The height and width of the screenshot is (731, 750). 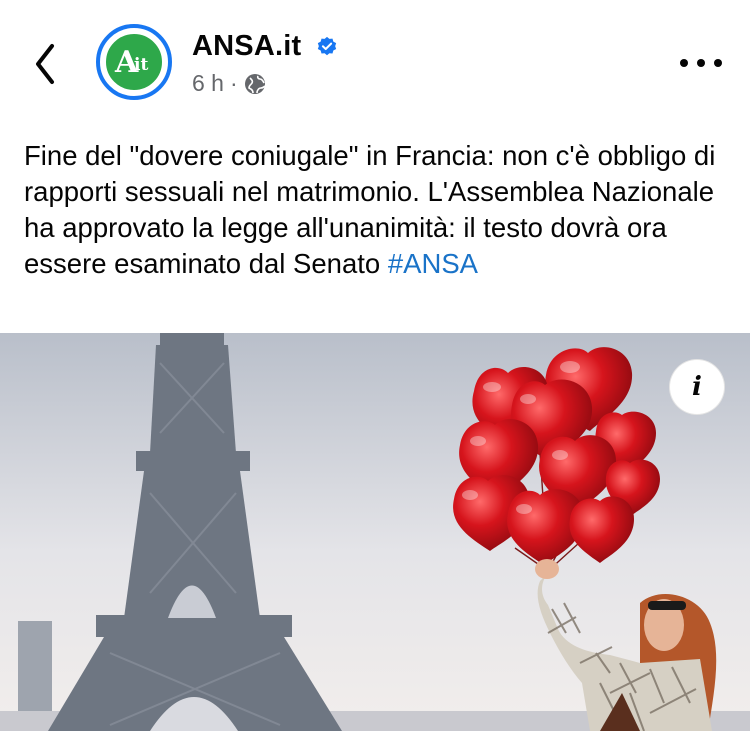 What do you see at coordinates (141, 65) in the screenshot?
I see `svg-text: it` at bounding box center [141, 65].